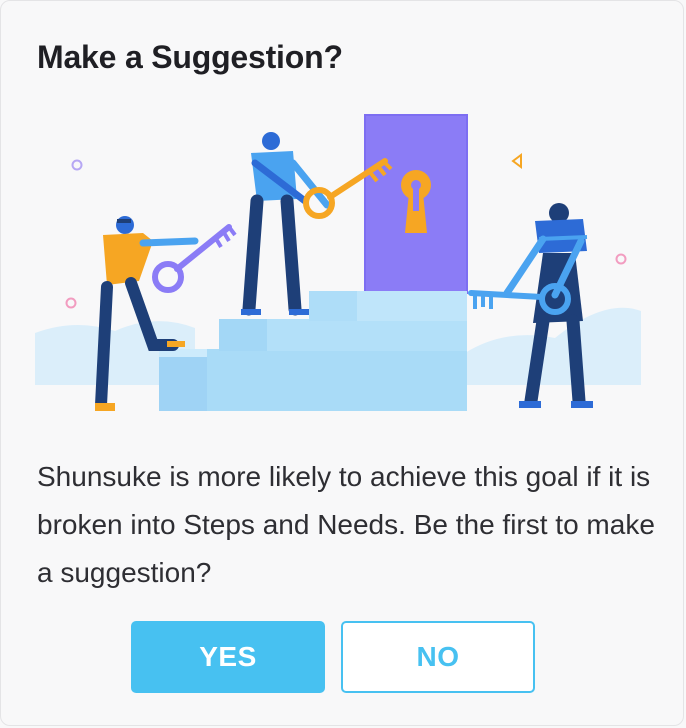 The image size is (686, 728). I want to click on dialog-title: Make a Suggestion?, so click(190, 57).